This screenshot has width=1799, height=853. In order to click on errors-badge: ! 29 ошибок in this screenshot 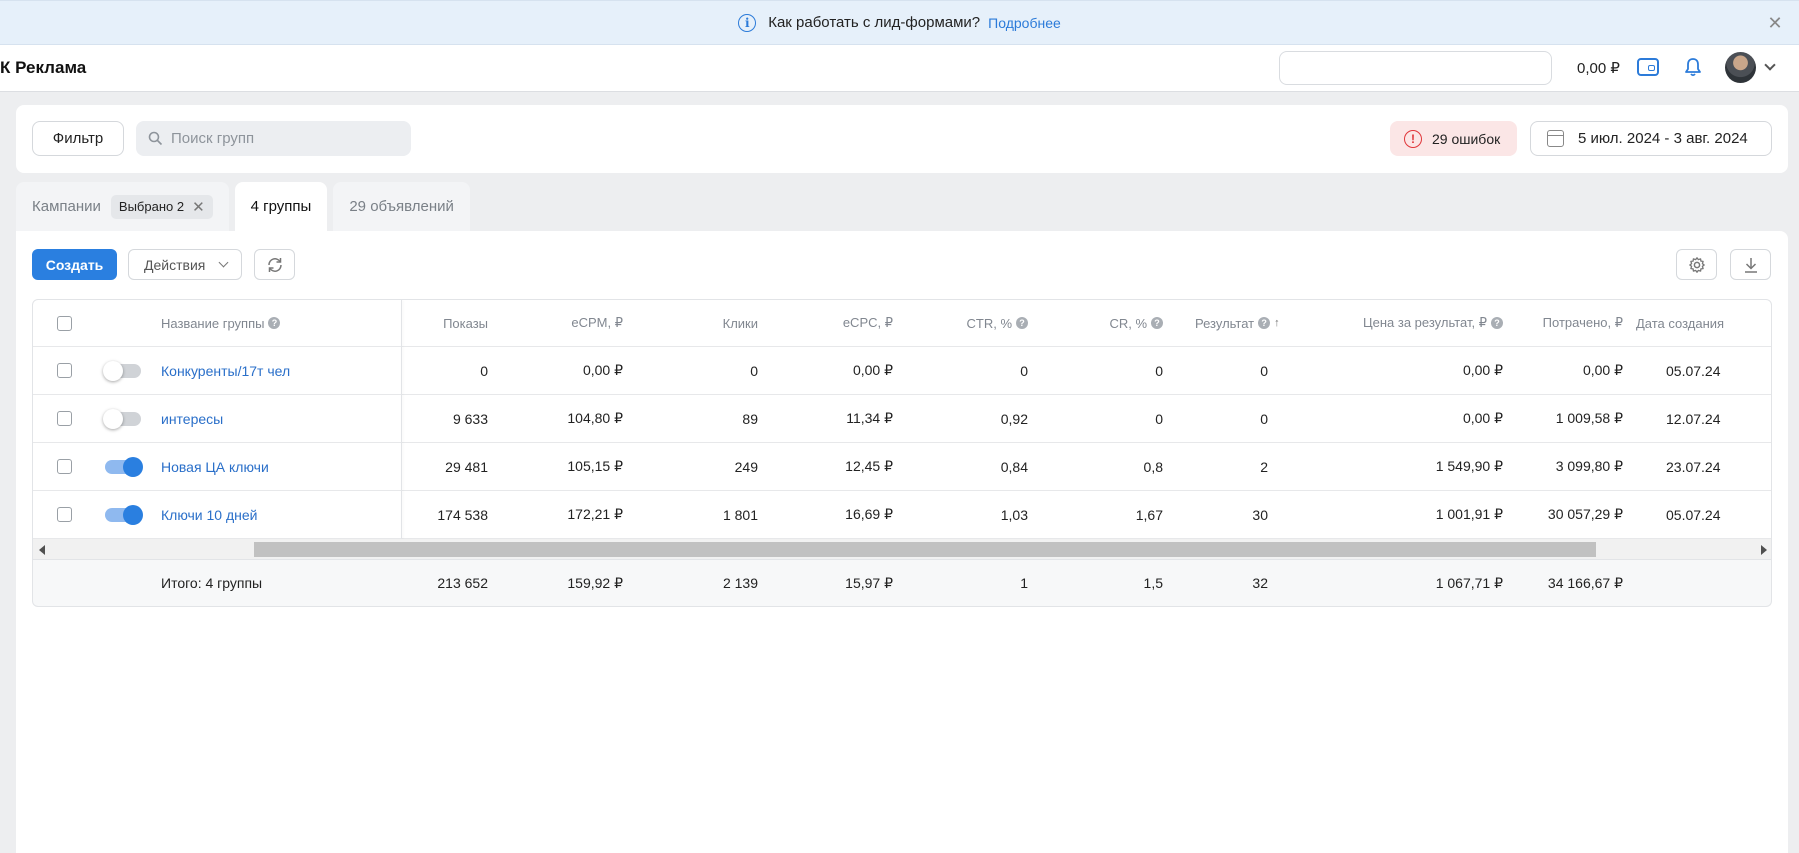, I will do `click(1453, 138)`.